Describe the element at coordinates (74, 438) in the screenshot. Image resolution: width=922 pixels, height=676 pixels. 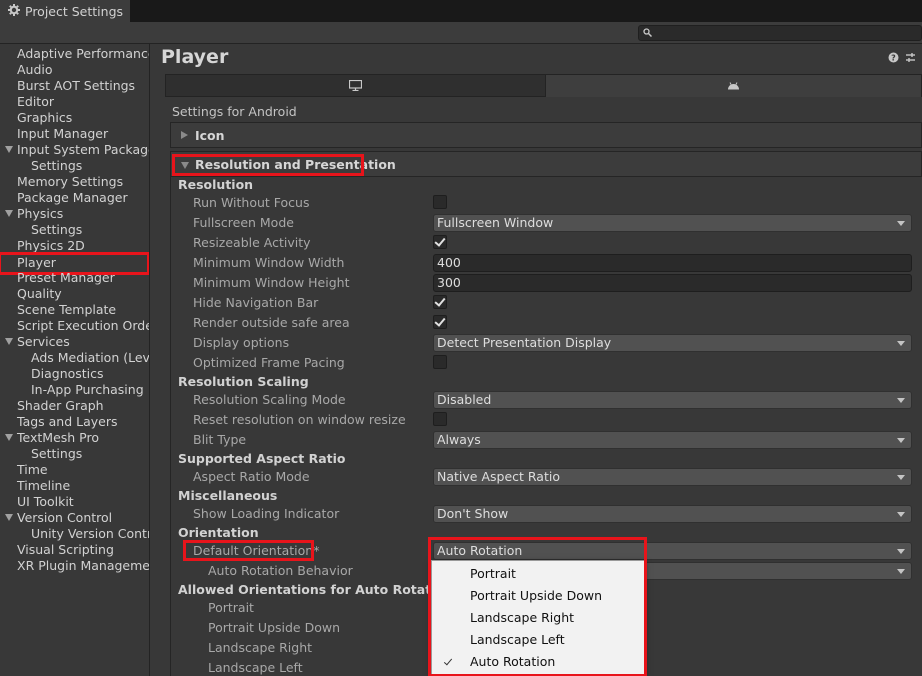
I see `sidebar-item-textmesh-pro: TextMesh Pro` at that location.